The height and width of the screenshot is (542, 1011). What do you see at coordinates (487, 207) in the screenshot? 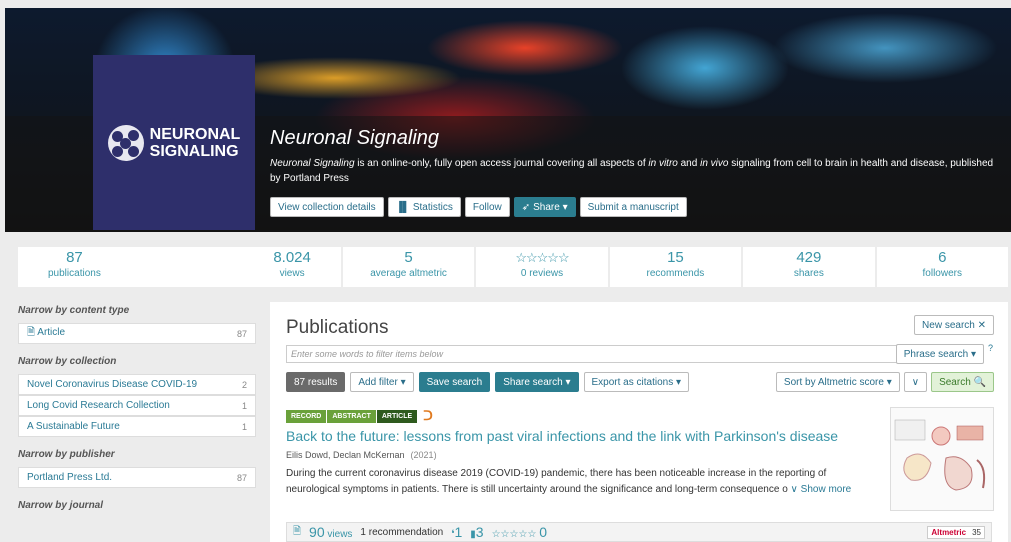
I see `follow-button: Follow` at bounding box center [487, 207].